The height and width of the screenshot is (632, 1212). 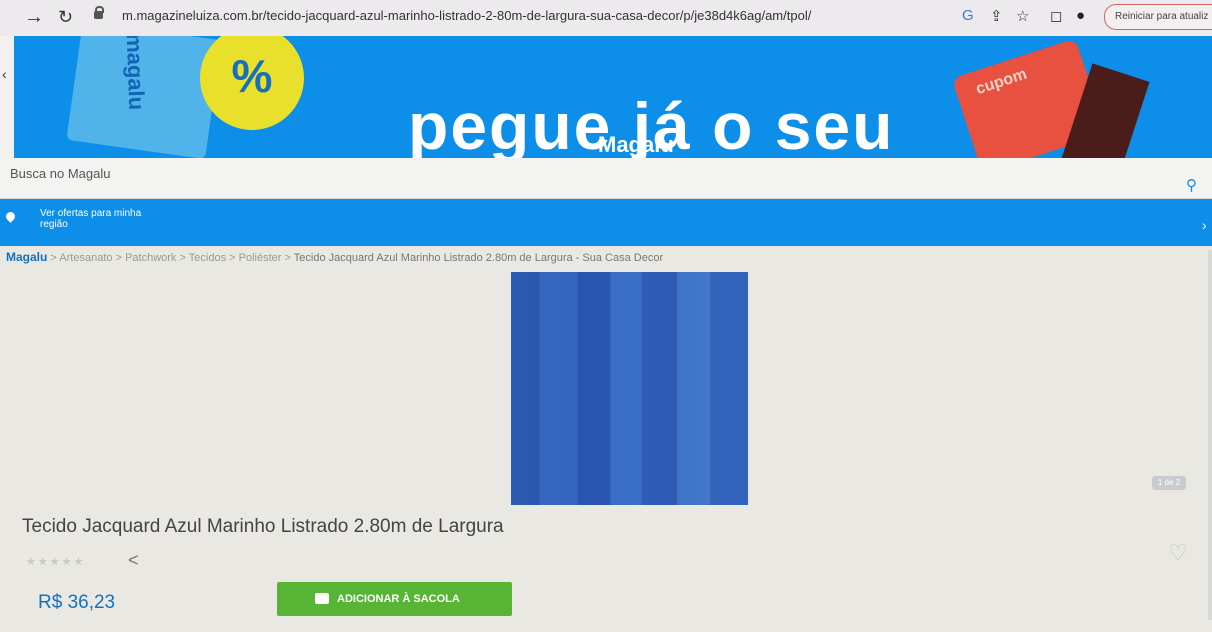 I want to click on google-icon: G, so click(x=968, y=15).